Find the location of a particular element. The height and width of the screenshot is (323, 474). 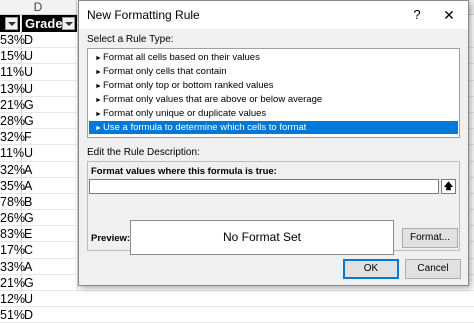

rule-type-item: ►Format only top or bottom ranked values is located at coordinates (273, 85).